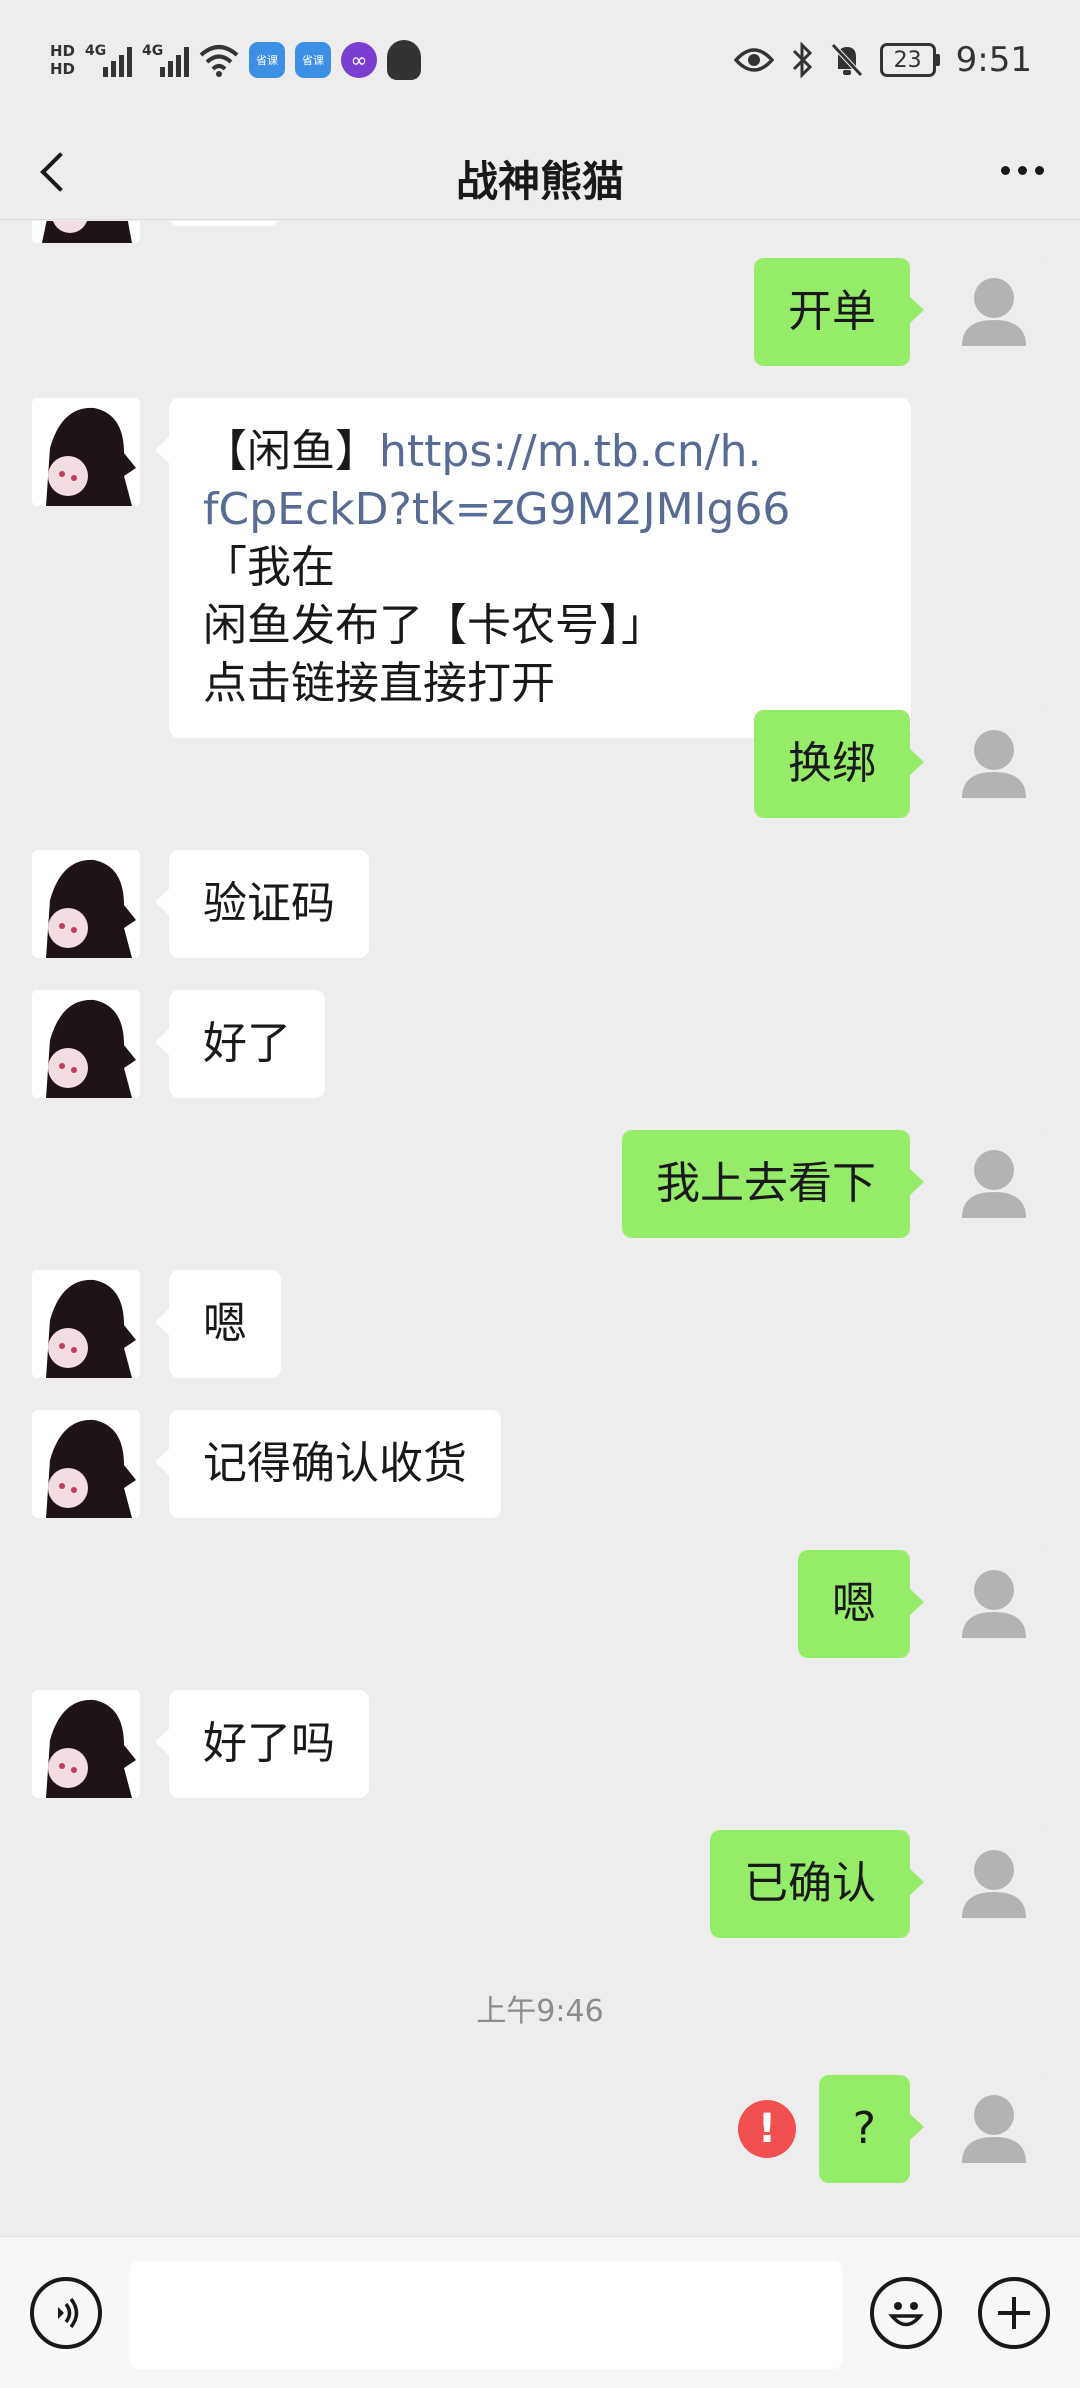  I want to click on message-bubble-cropped, so click(224, 223).